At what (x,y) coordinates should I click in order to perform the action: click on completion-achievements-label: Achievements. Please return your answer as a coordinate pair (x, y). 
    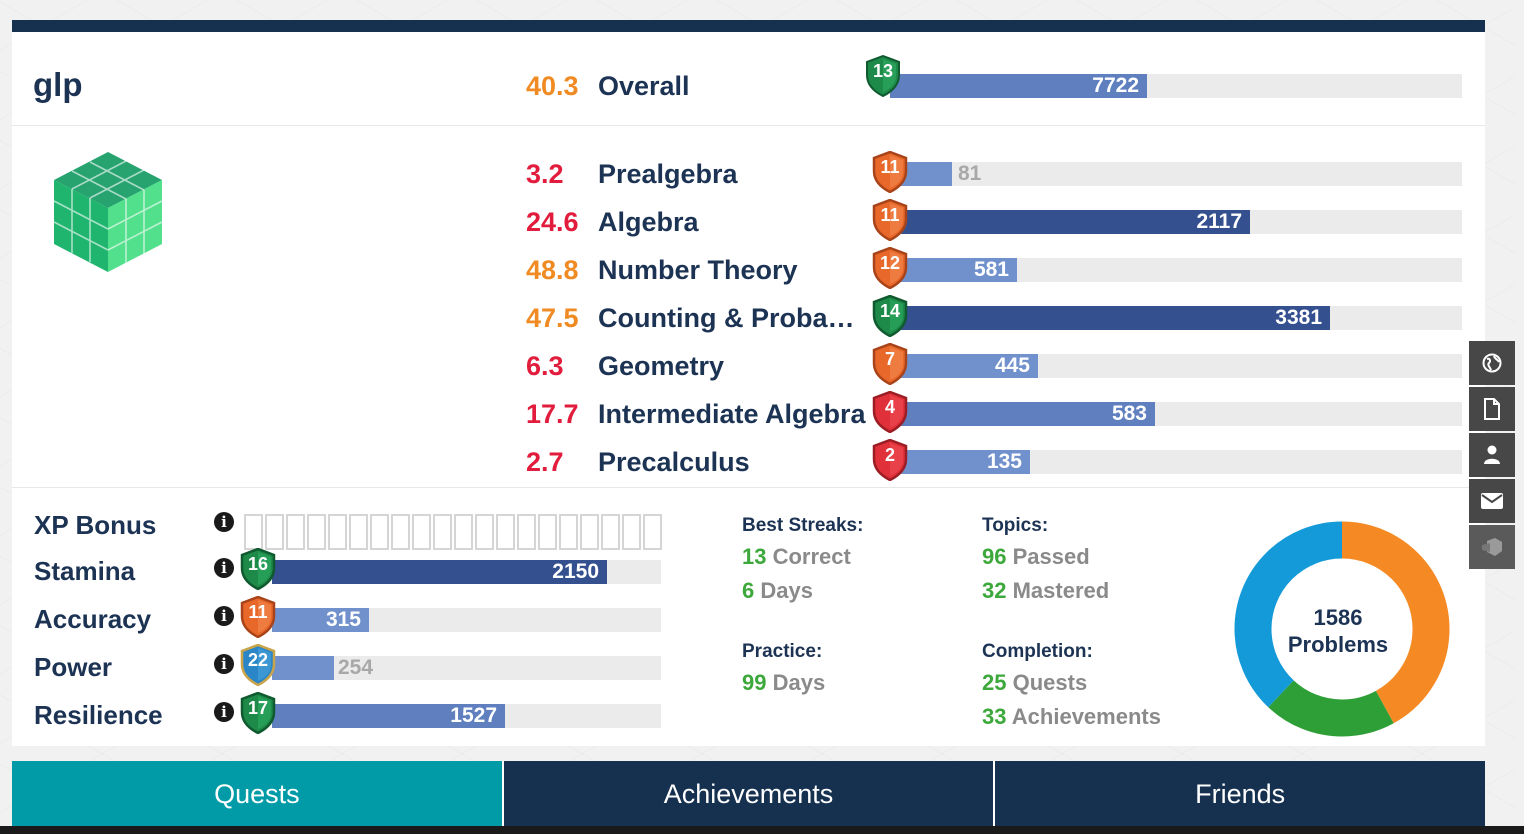
    Looking at the image, I should click on (1086, 716).